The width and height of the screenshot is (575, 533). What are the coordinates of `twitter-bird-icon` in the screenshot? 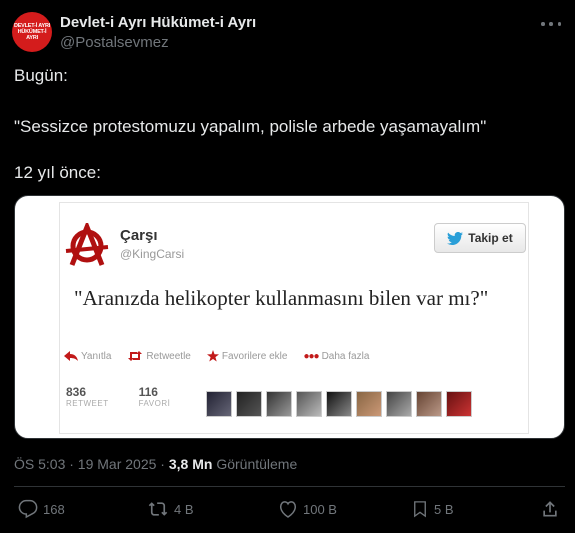 It's located at (455, 238).